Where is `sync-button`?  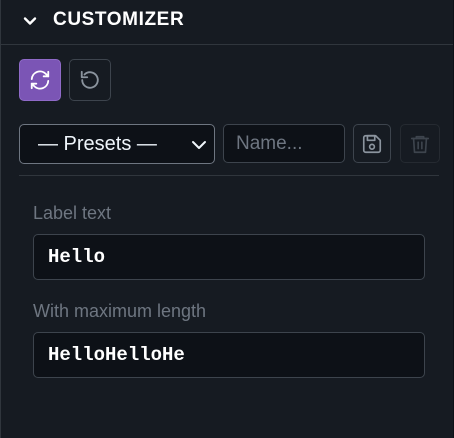
sync-button is located at coordinates (40, 80).